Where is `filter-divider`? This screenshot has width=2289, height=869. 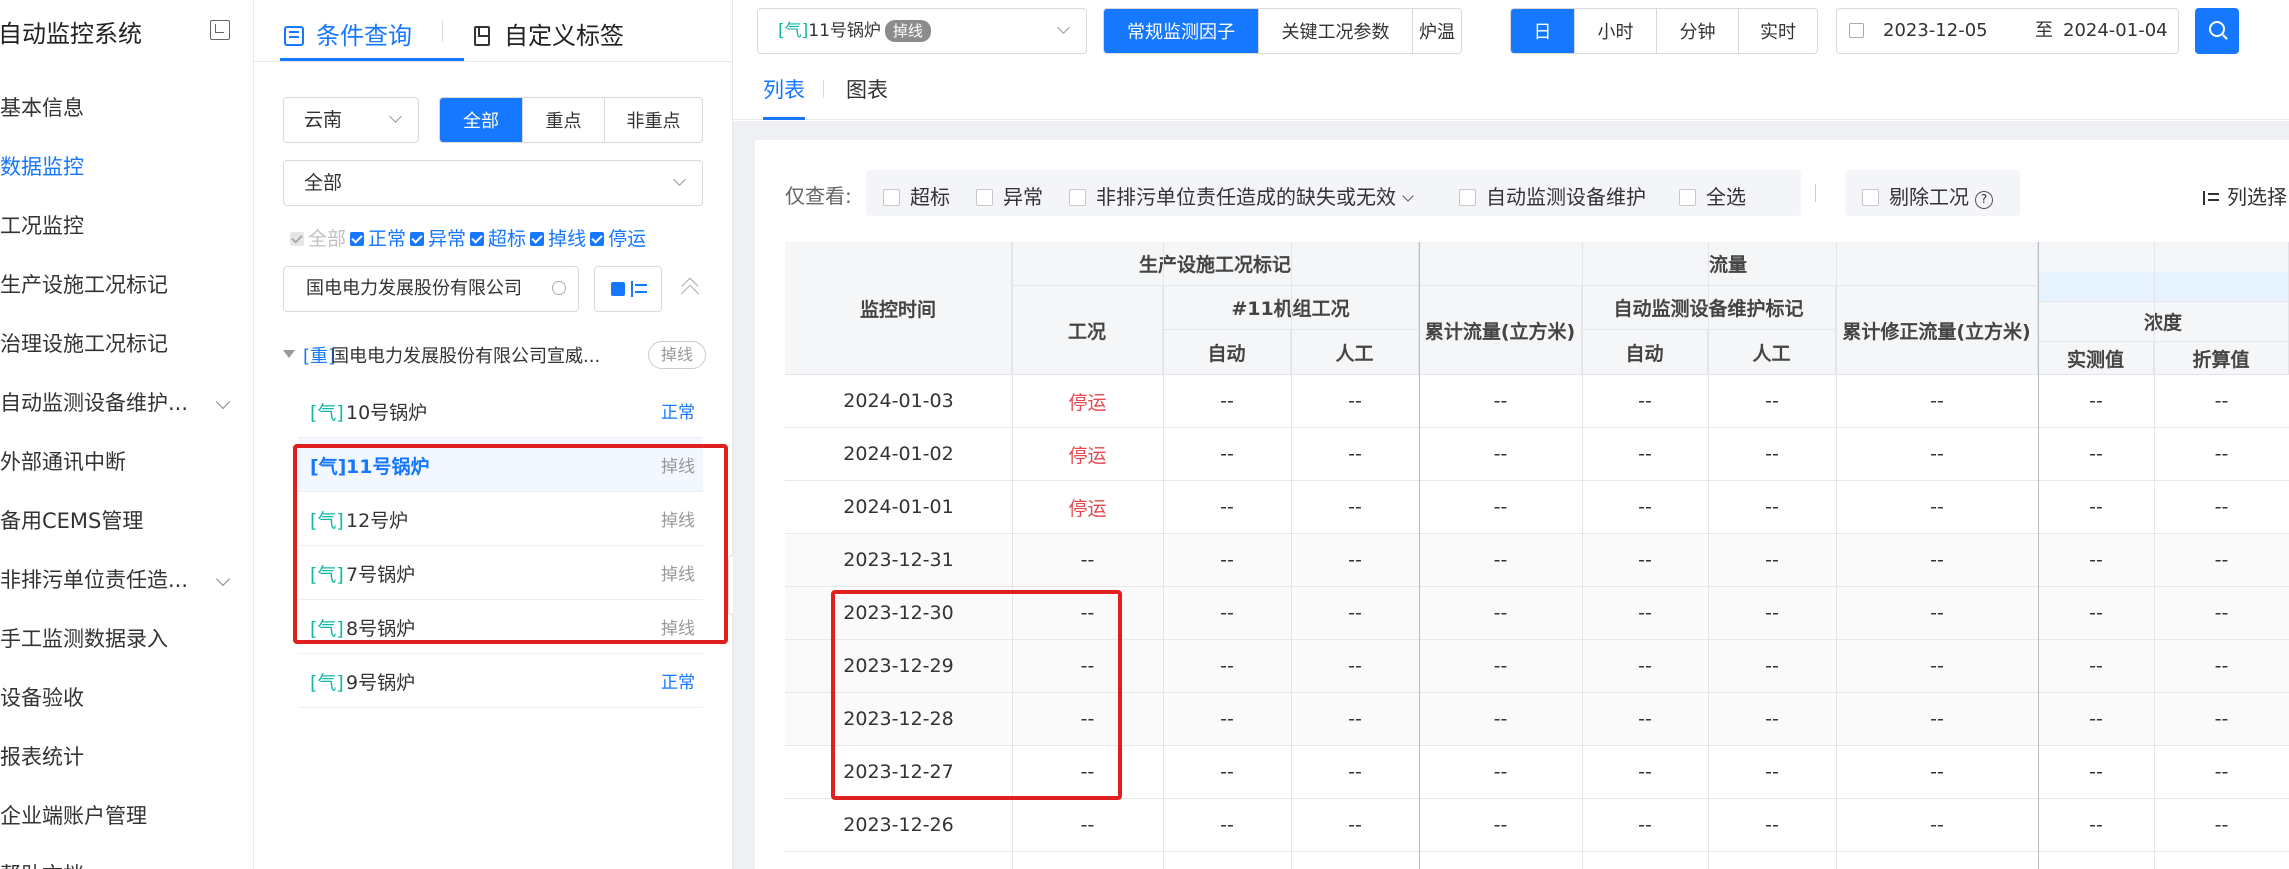
filter-divider is located at coordinates (1815, 193).